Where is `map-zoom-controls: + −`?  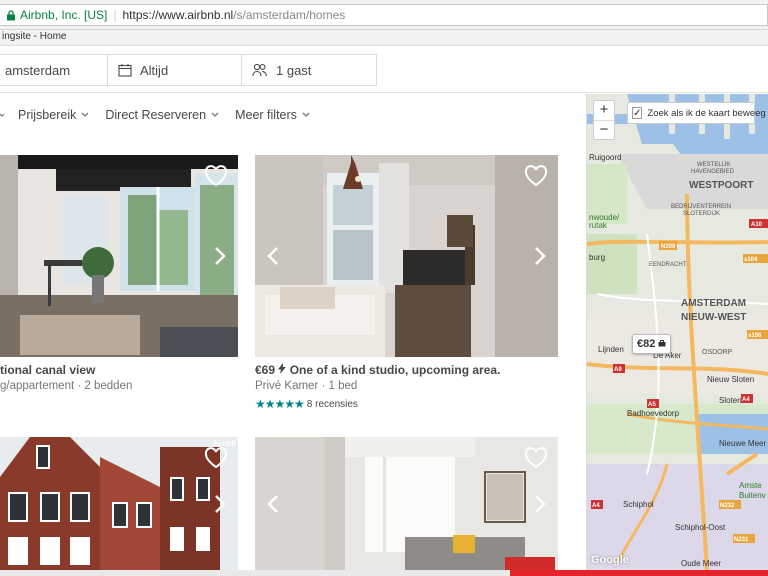 map-zoom-controls: + − is located at coordinates (604, 120).